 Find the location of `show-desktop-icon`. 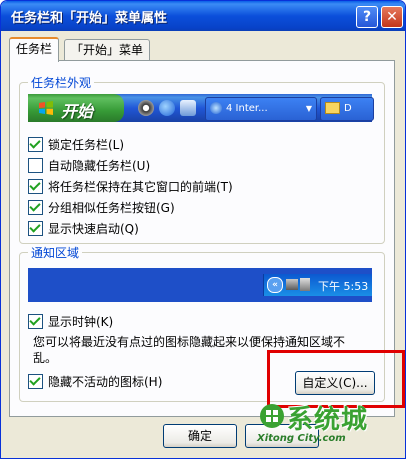

show-desktop-icon is located at coordinates (188, 108).